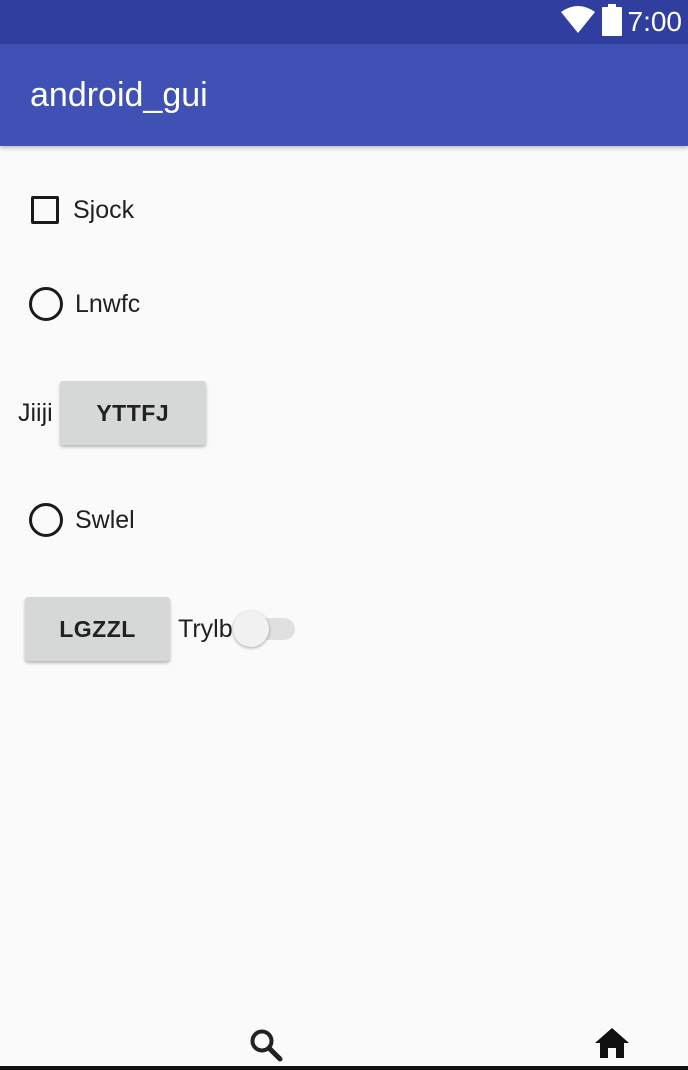 Image resolution: width=688 pixels, height=1070 pixels. I want to click on checkbox-sjock: Sjock, so click(82, 210).